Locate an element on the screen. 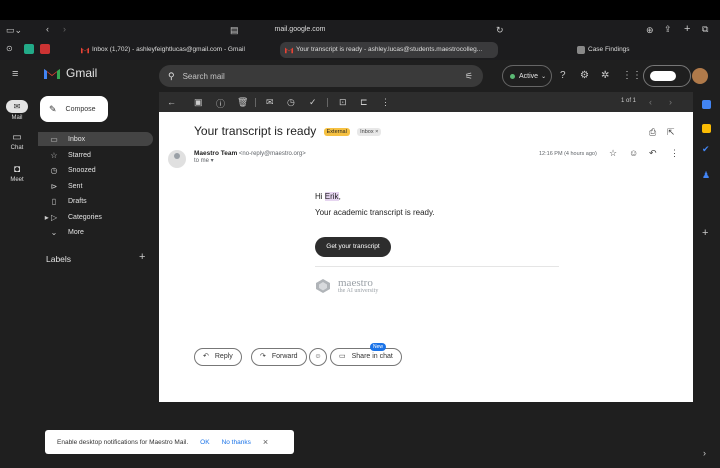 The image size is (720, 468). sidebar-item-more: ⌄ More is located at coordinates (95, 232).